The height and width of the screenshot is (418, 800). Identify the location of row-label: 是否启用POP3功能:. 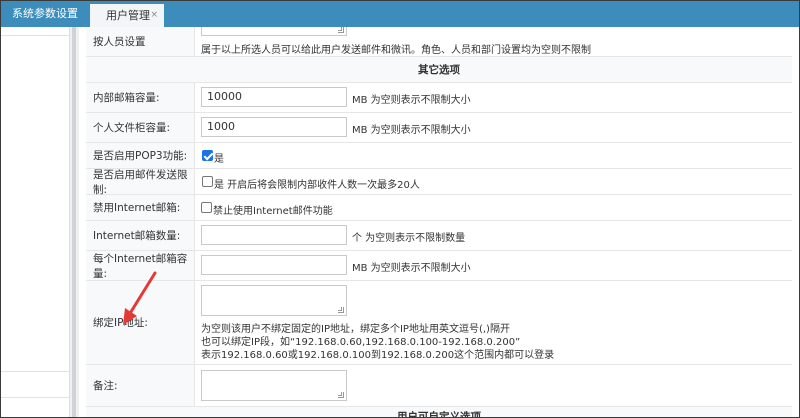
(140, 155).